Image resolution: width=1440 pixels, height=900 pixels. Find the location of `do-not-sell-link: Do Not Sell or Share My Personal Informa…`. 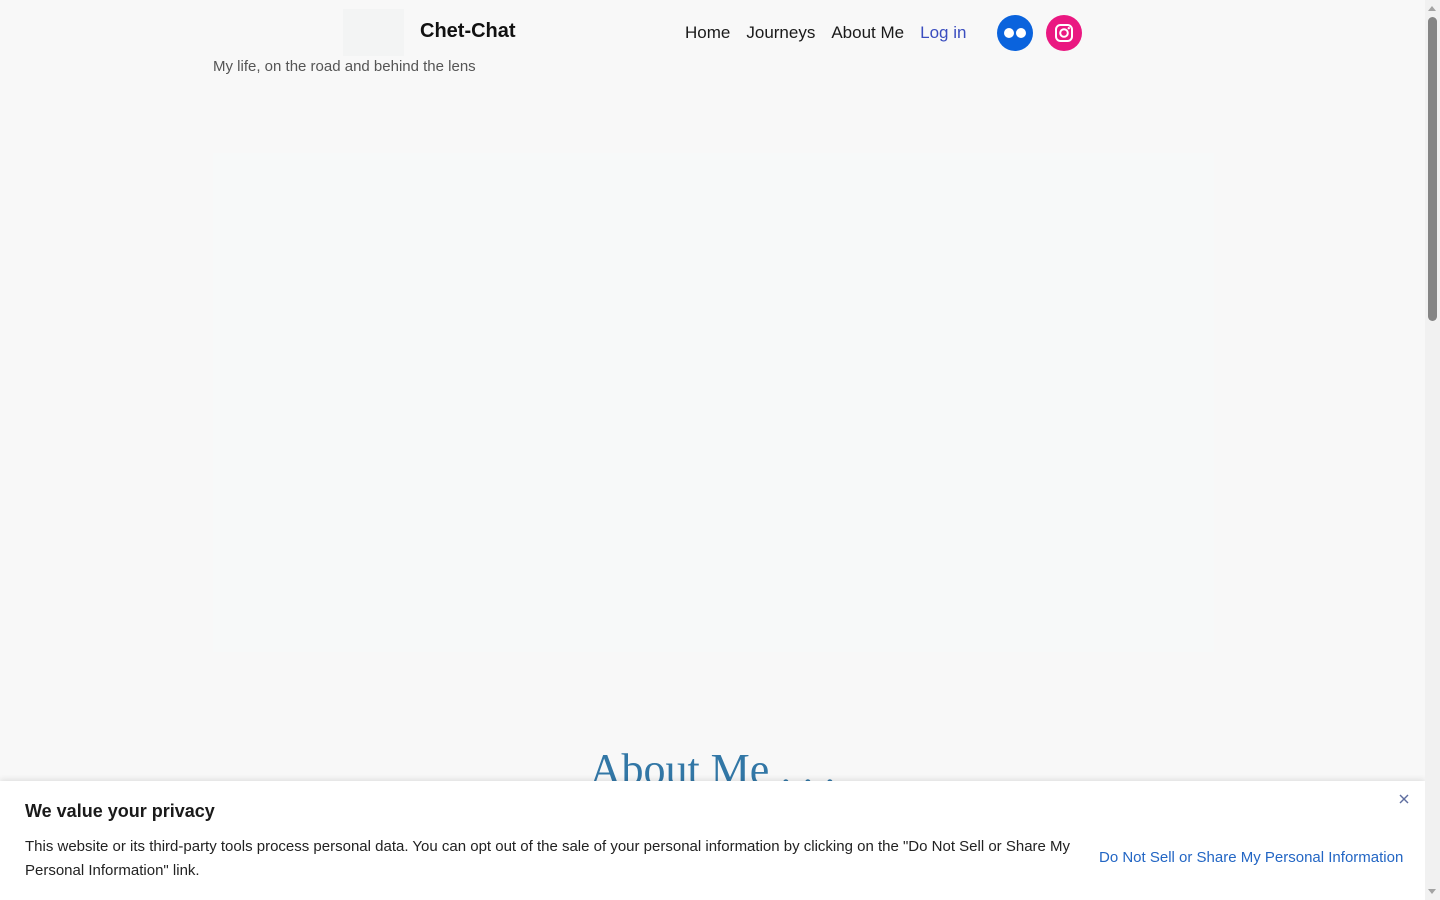

do-not-sell-link: Do Not Sell or Share My Personal Informa… is located at coordinates (1251, 857).